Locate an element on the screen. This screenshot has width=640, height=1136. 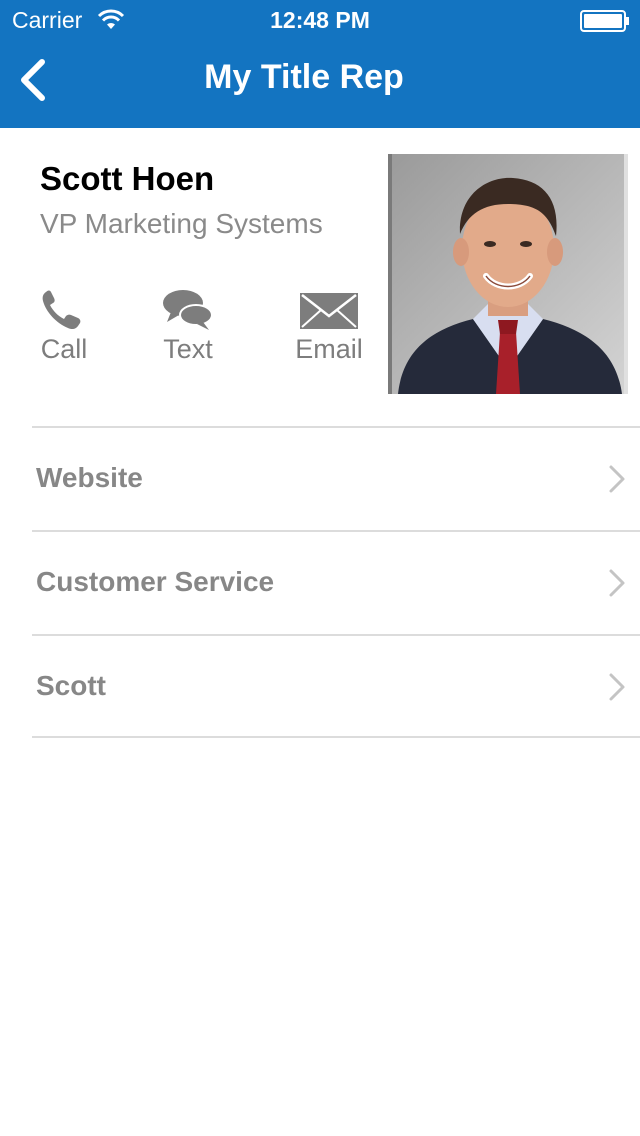
list-item-label: Scott is located at coordinates (71, 685).